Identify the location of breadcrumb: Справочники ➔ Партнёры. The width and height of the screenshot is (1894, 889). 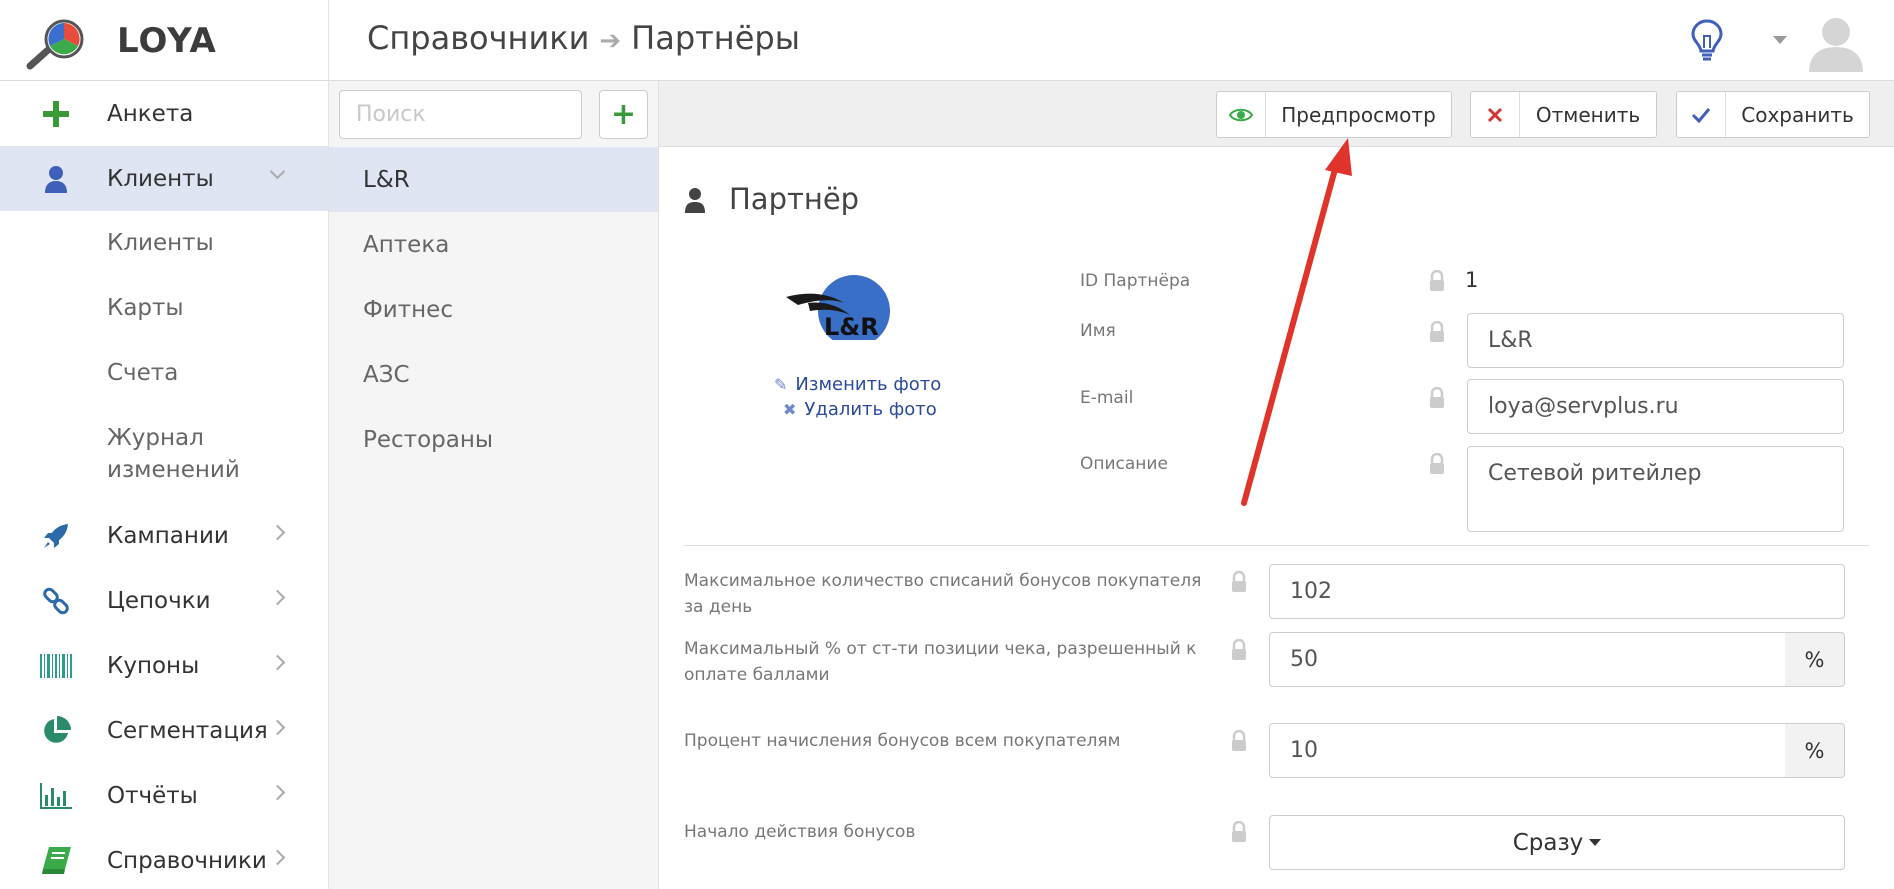
(583, 38).